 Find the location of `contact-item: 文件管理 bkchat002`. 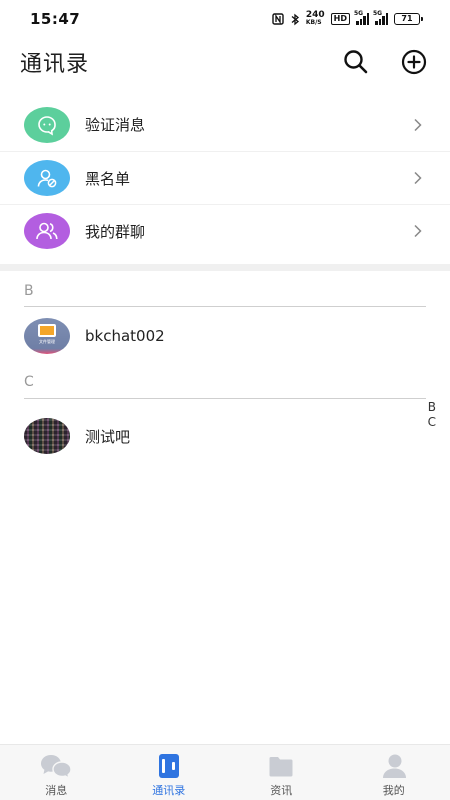

contact-item: 文件管理 bkchat002 is located at coordinates (225, 336).